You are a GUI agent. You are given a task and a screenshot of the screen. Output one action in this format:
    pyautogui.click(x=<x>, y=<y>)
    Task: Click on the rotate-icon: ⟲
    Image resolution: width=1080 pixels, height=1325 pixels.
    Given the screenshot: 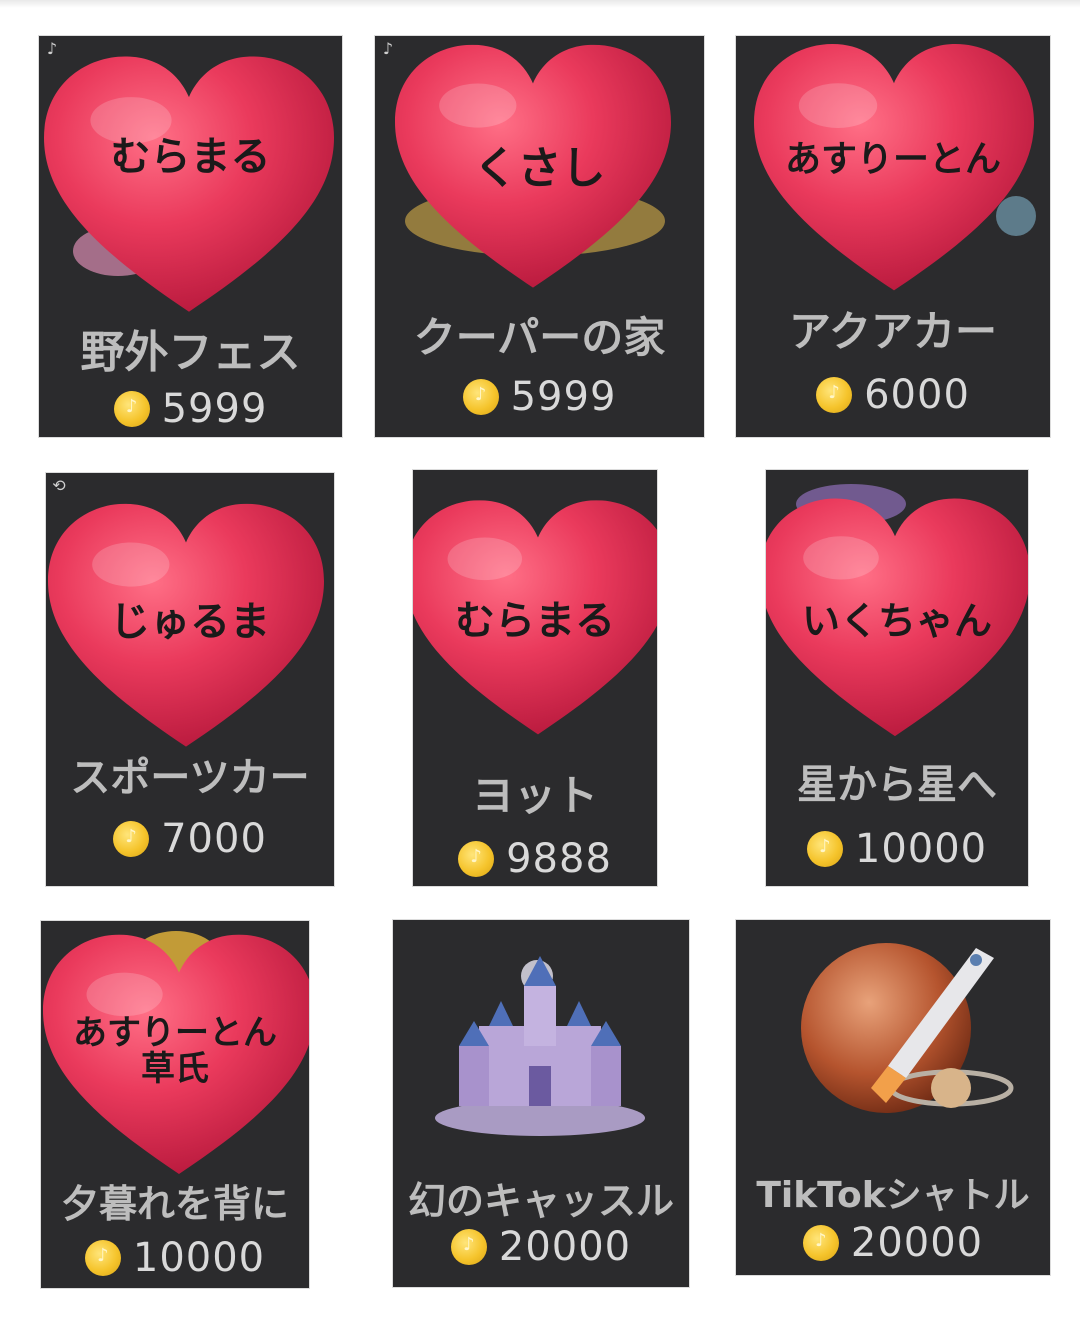 What is the action you would take?
    pyautogui.click(x=59, y=485)
    